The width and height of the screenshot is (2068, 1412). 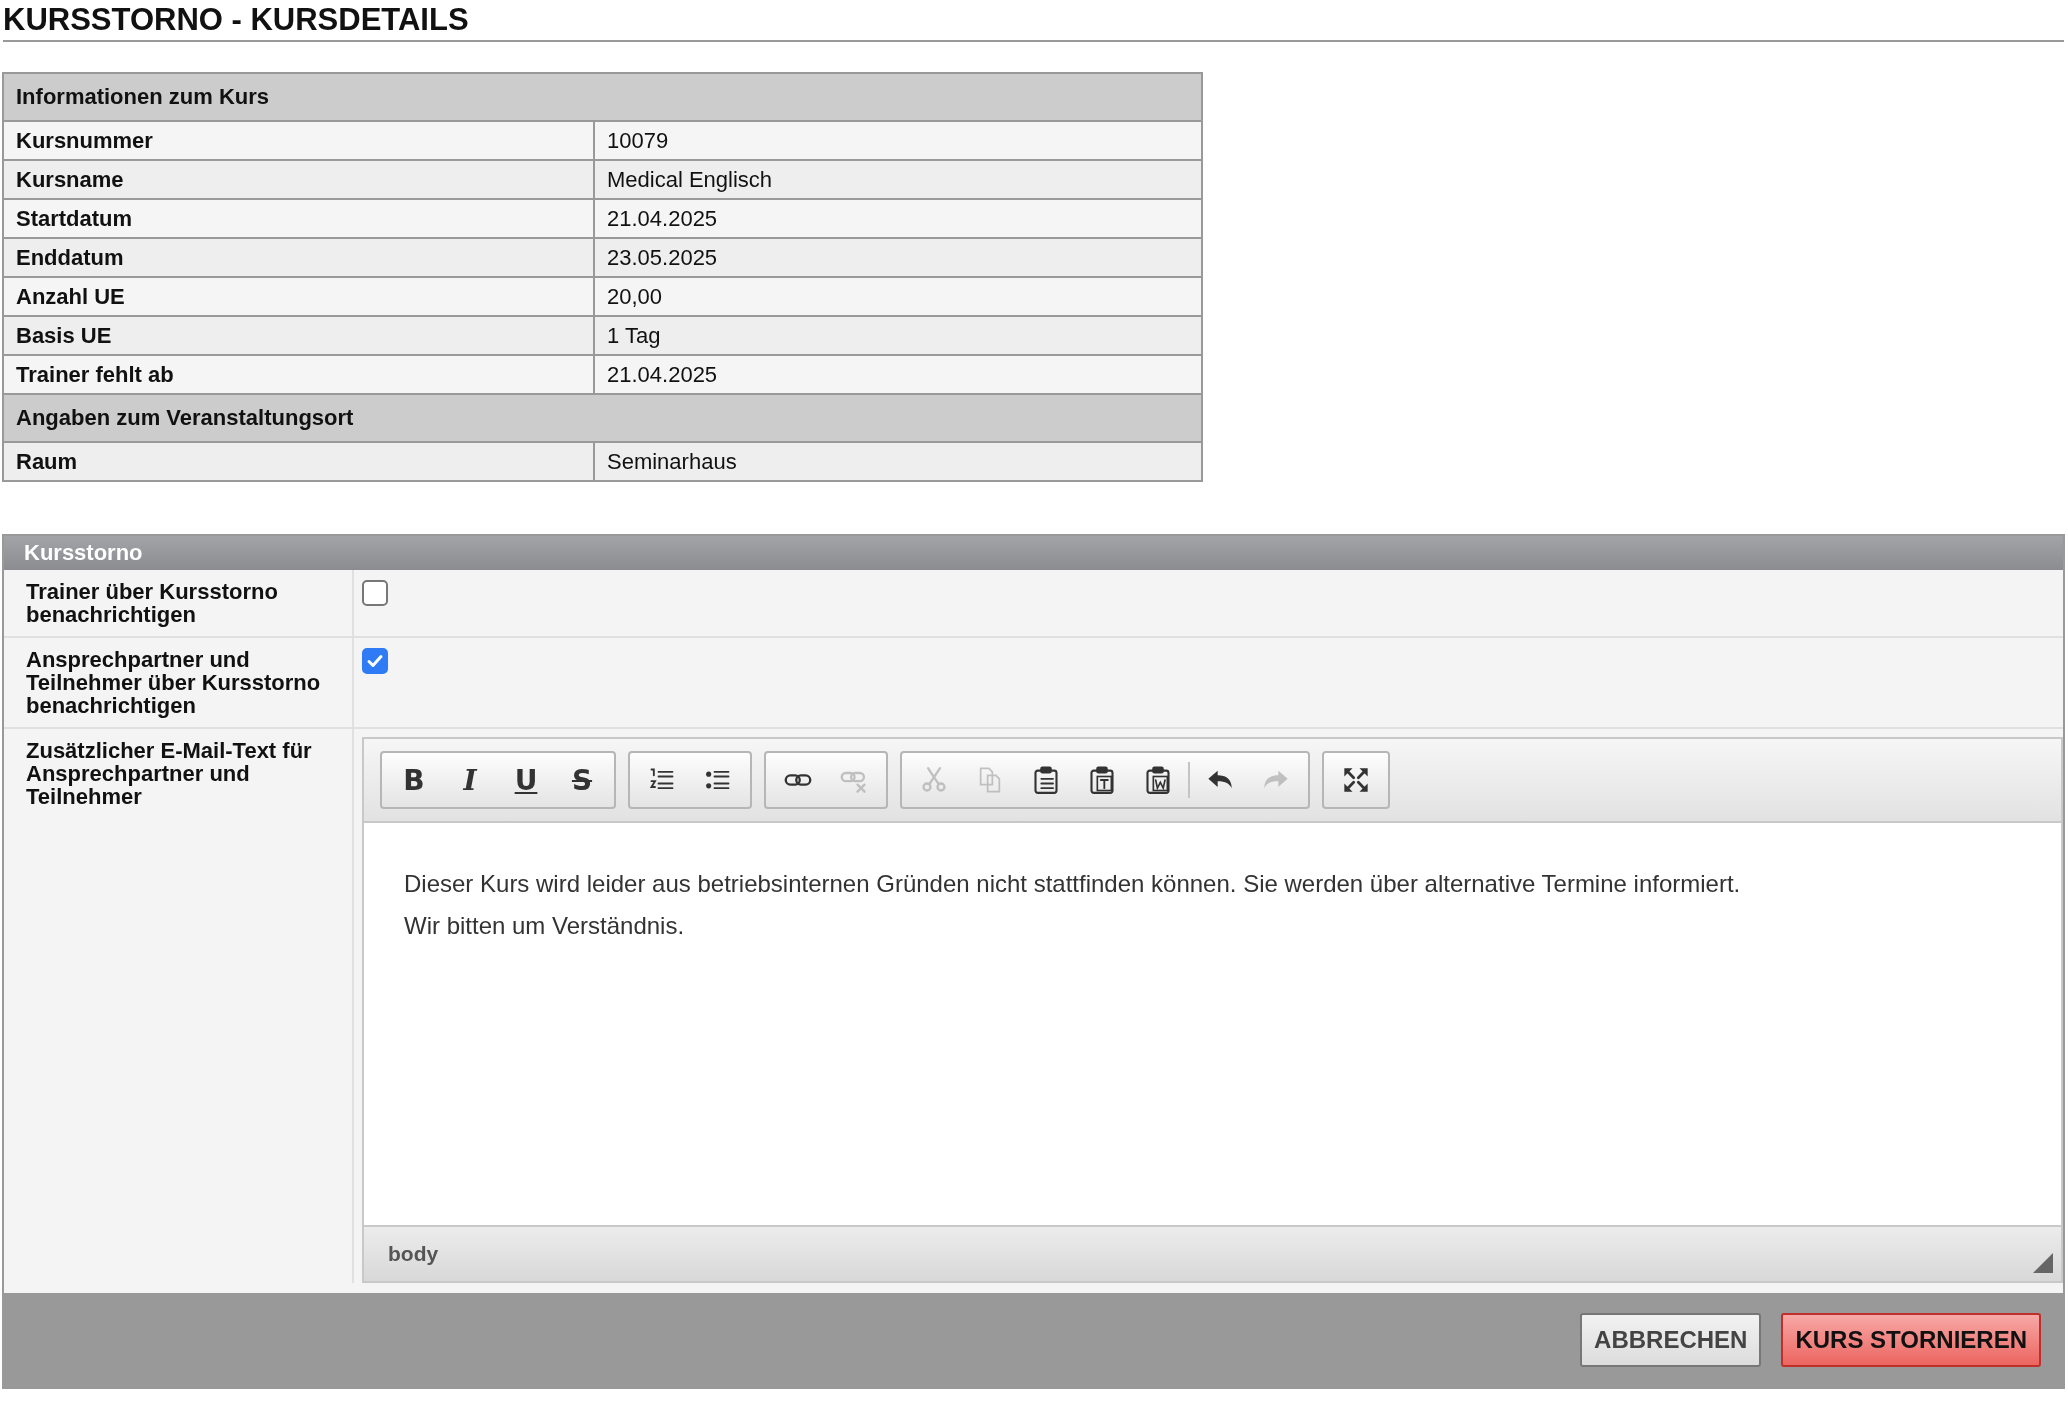 What do you see at coordinates (179, 1006) in the screenshot?
I see `field-label: Zusätzlicher E-Mail-Text für Ansprechpartner und Teilnehmer` at bounding box center [179, 1006].